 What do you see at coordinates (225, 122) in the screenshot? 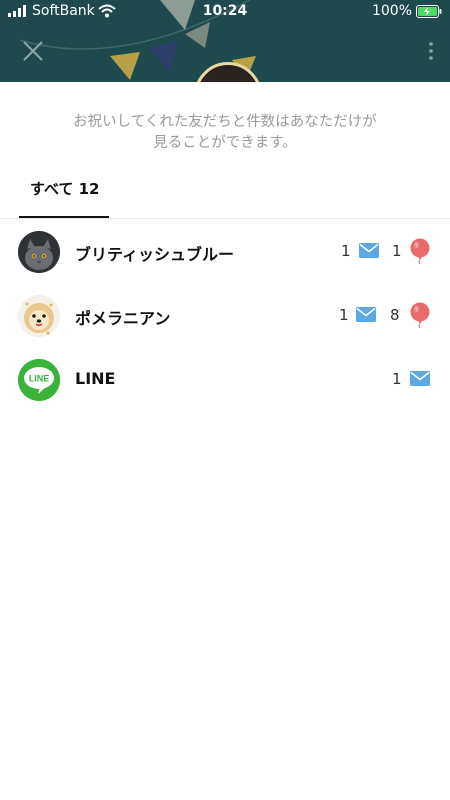
I see `notice-line-1: お祝いしてくれた友だちと件数はあなただけが` at bounding box center [225, 122].